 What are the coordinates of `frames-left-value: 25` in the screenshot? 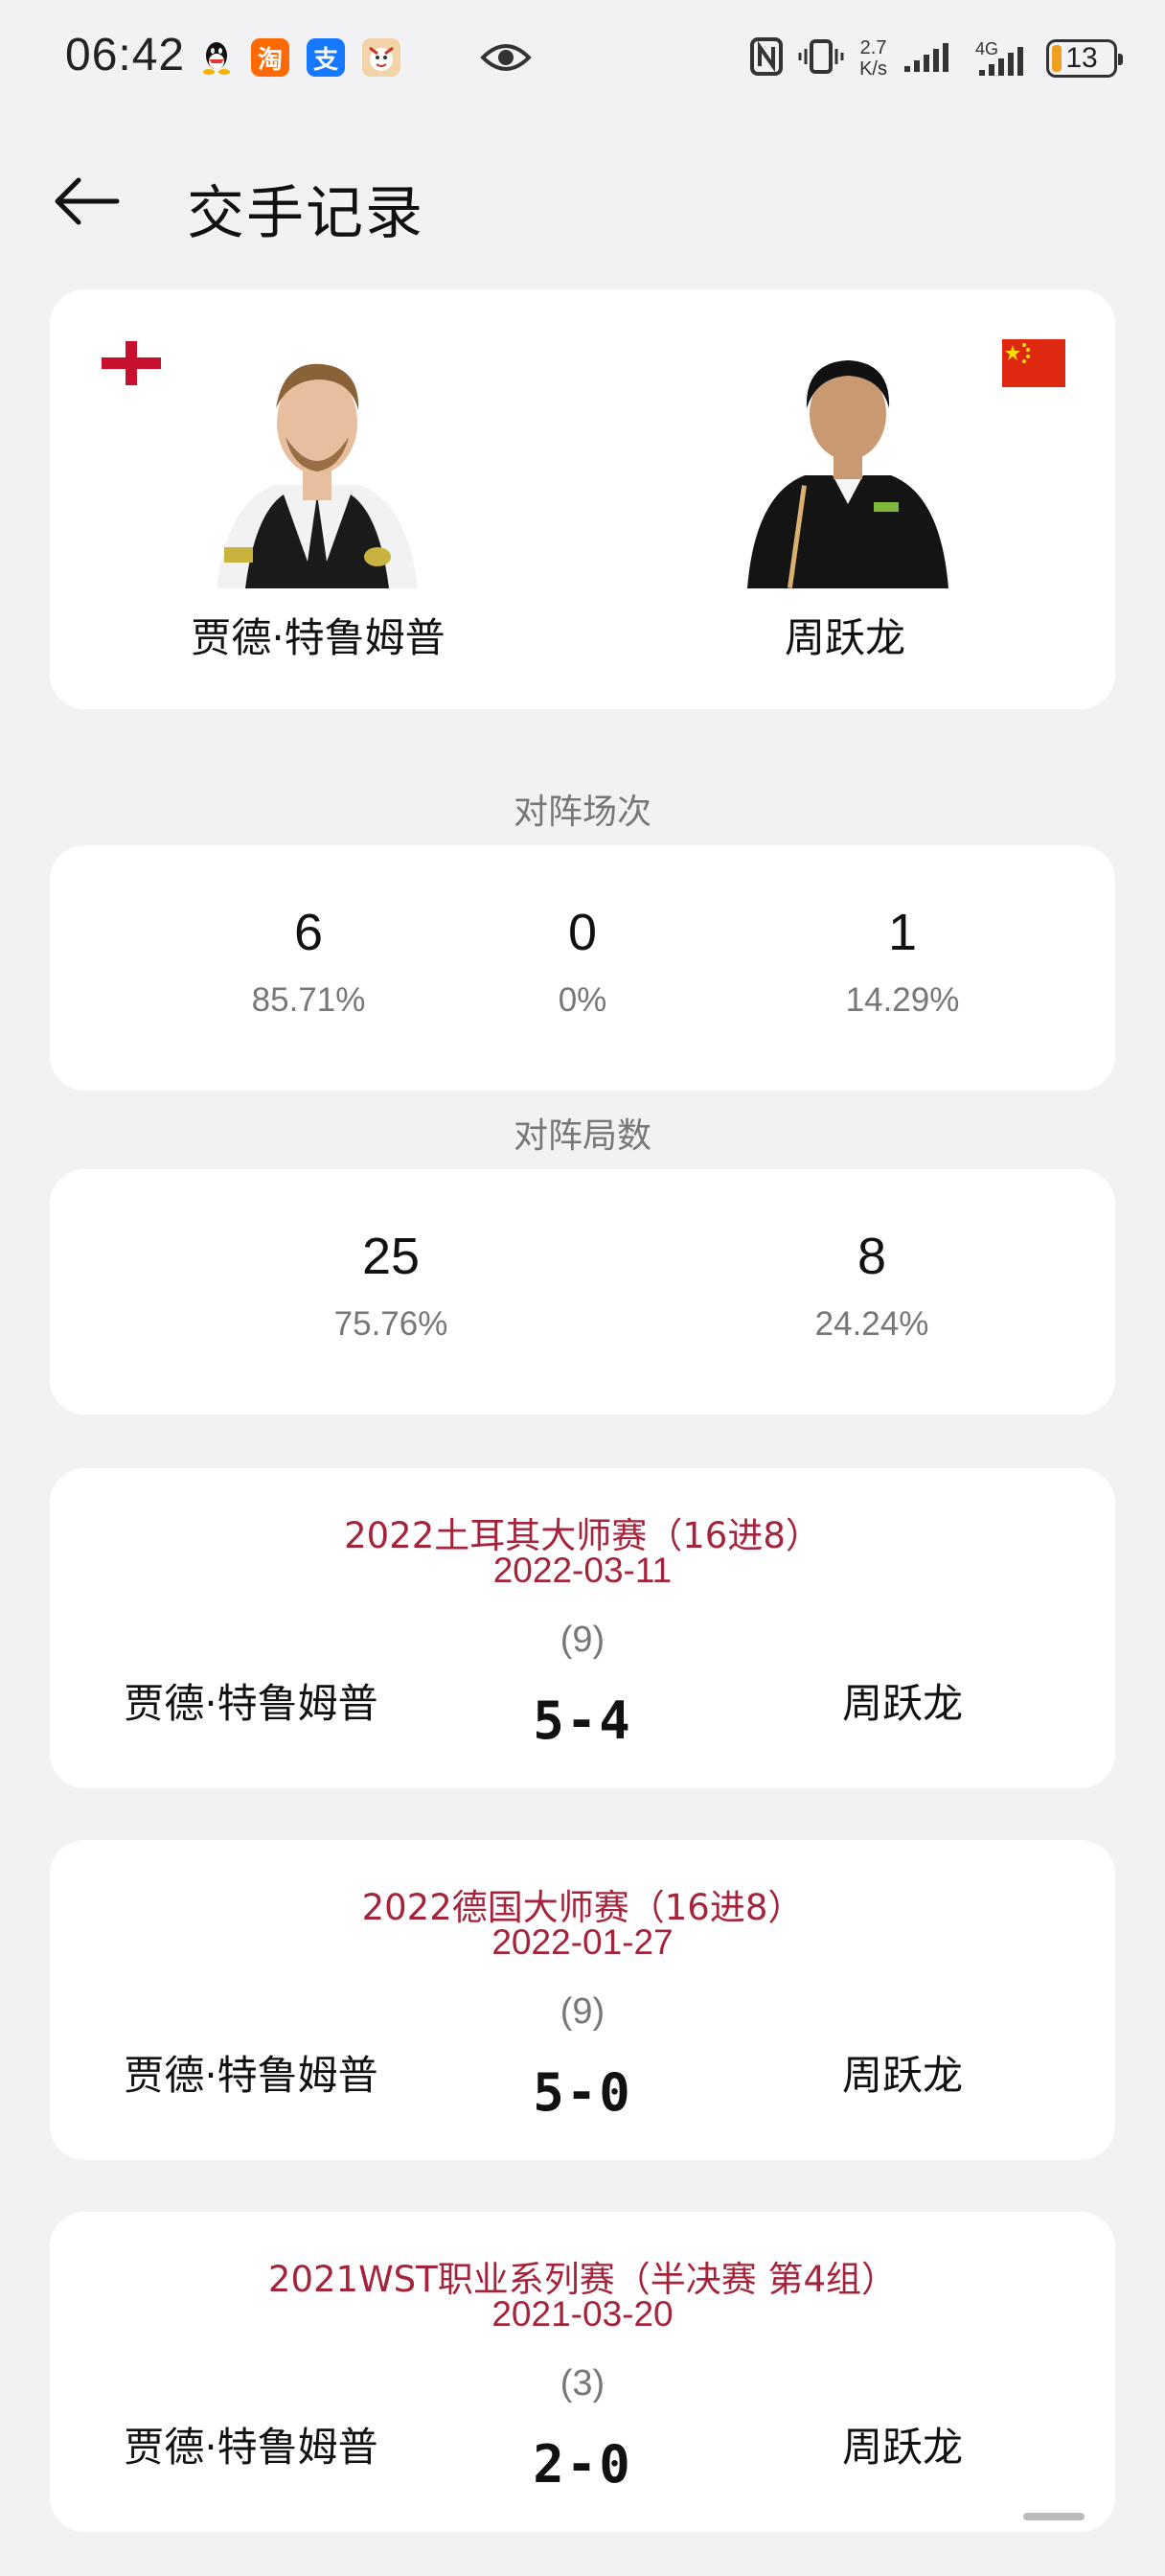 It's located at (391, 1256).